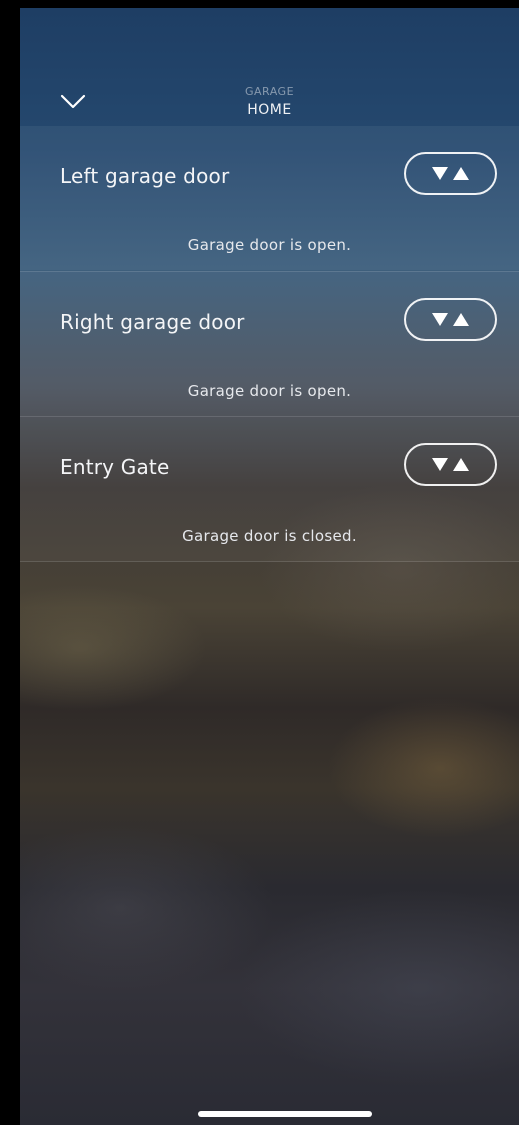 This screenshot has width=519, height=1125. What do you see at coordinates (269, 198) in the screenshot?
I see `device-row-left-garage-door: Left garage door Garage door is open.` at bounding box center [269, 198].